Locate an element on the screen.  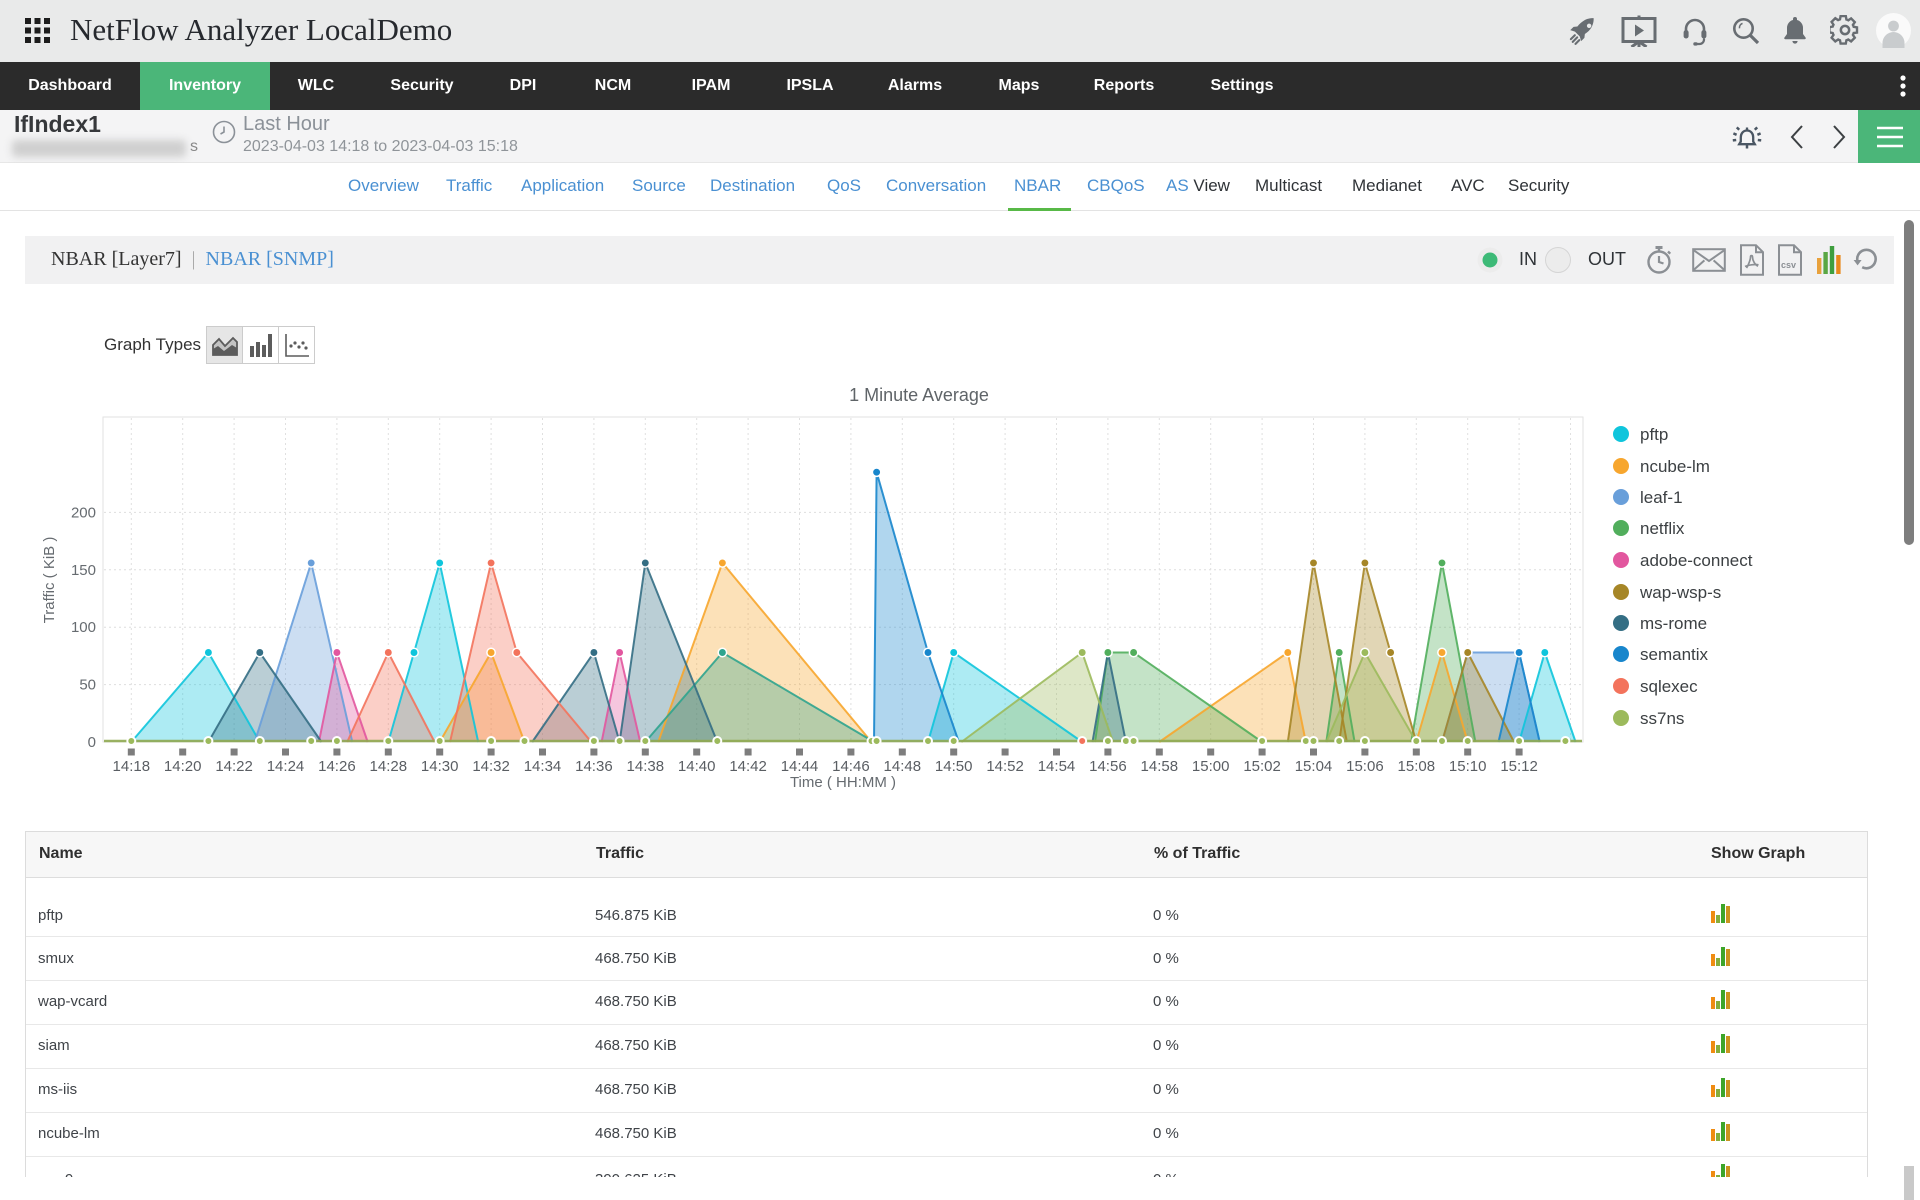
svg-text: 14:32 is located at coordinates (491, 766).